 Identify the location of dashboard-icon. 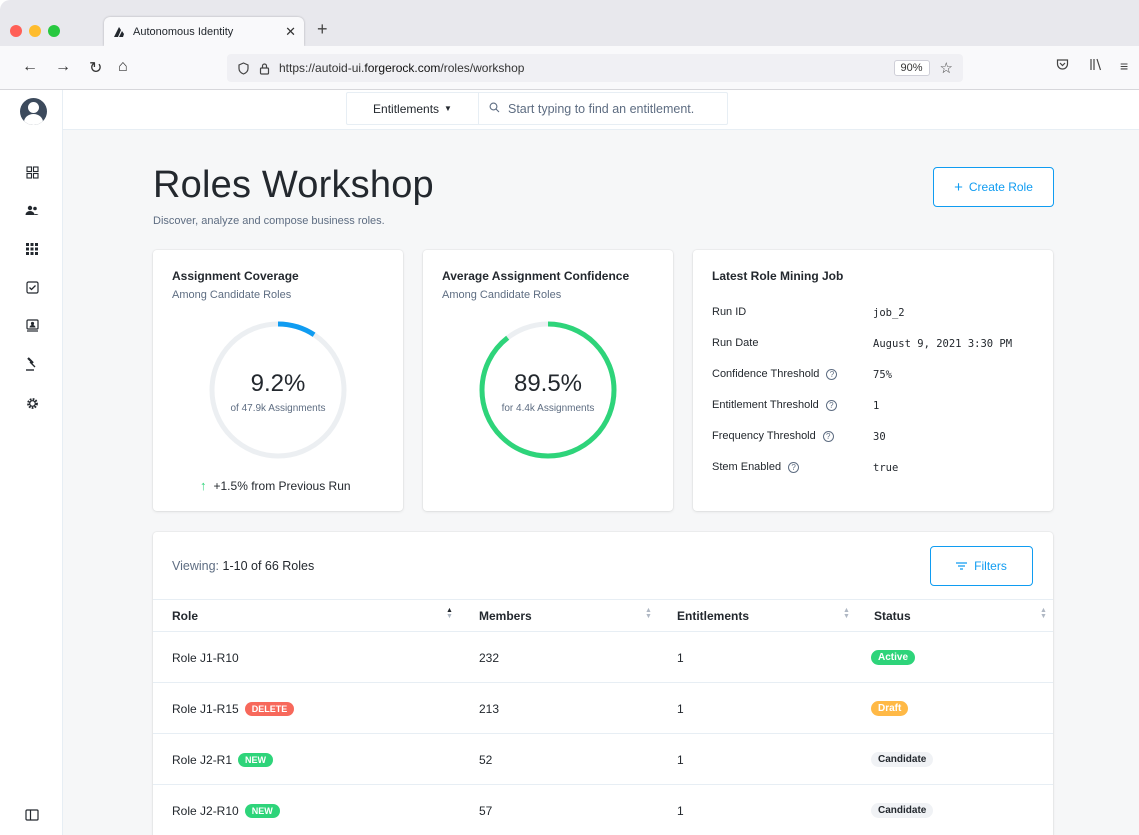
(32, 172).